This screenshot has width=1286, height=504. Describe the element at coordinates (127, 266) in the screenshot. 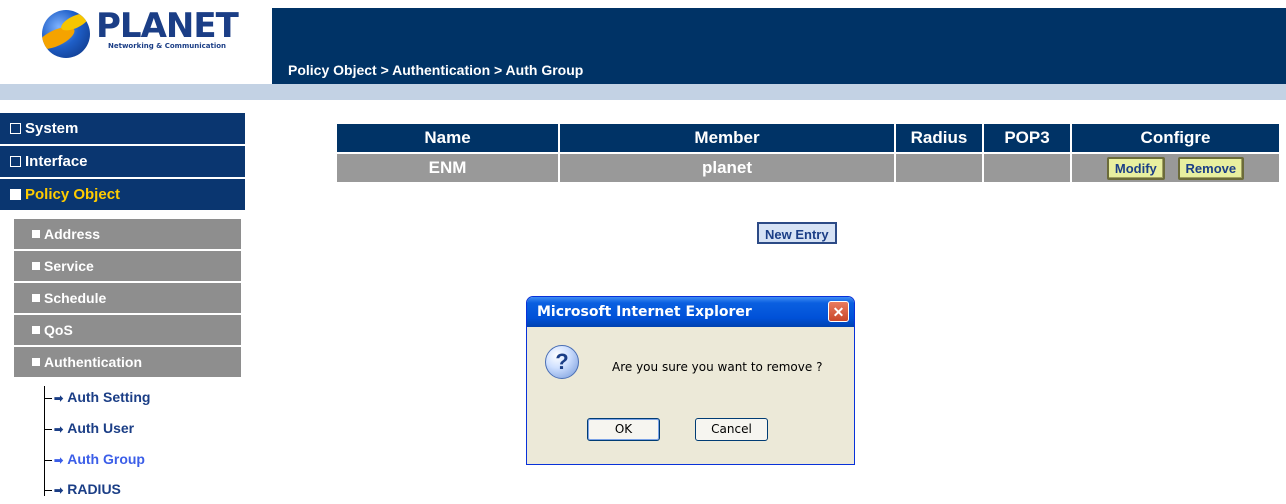

I see `sidebar-subitem-service: Service` at that location.